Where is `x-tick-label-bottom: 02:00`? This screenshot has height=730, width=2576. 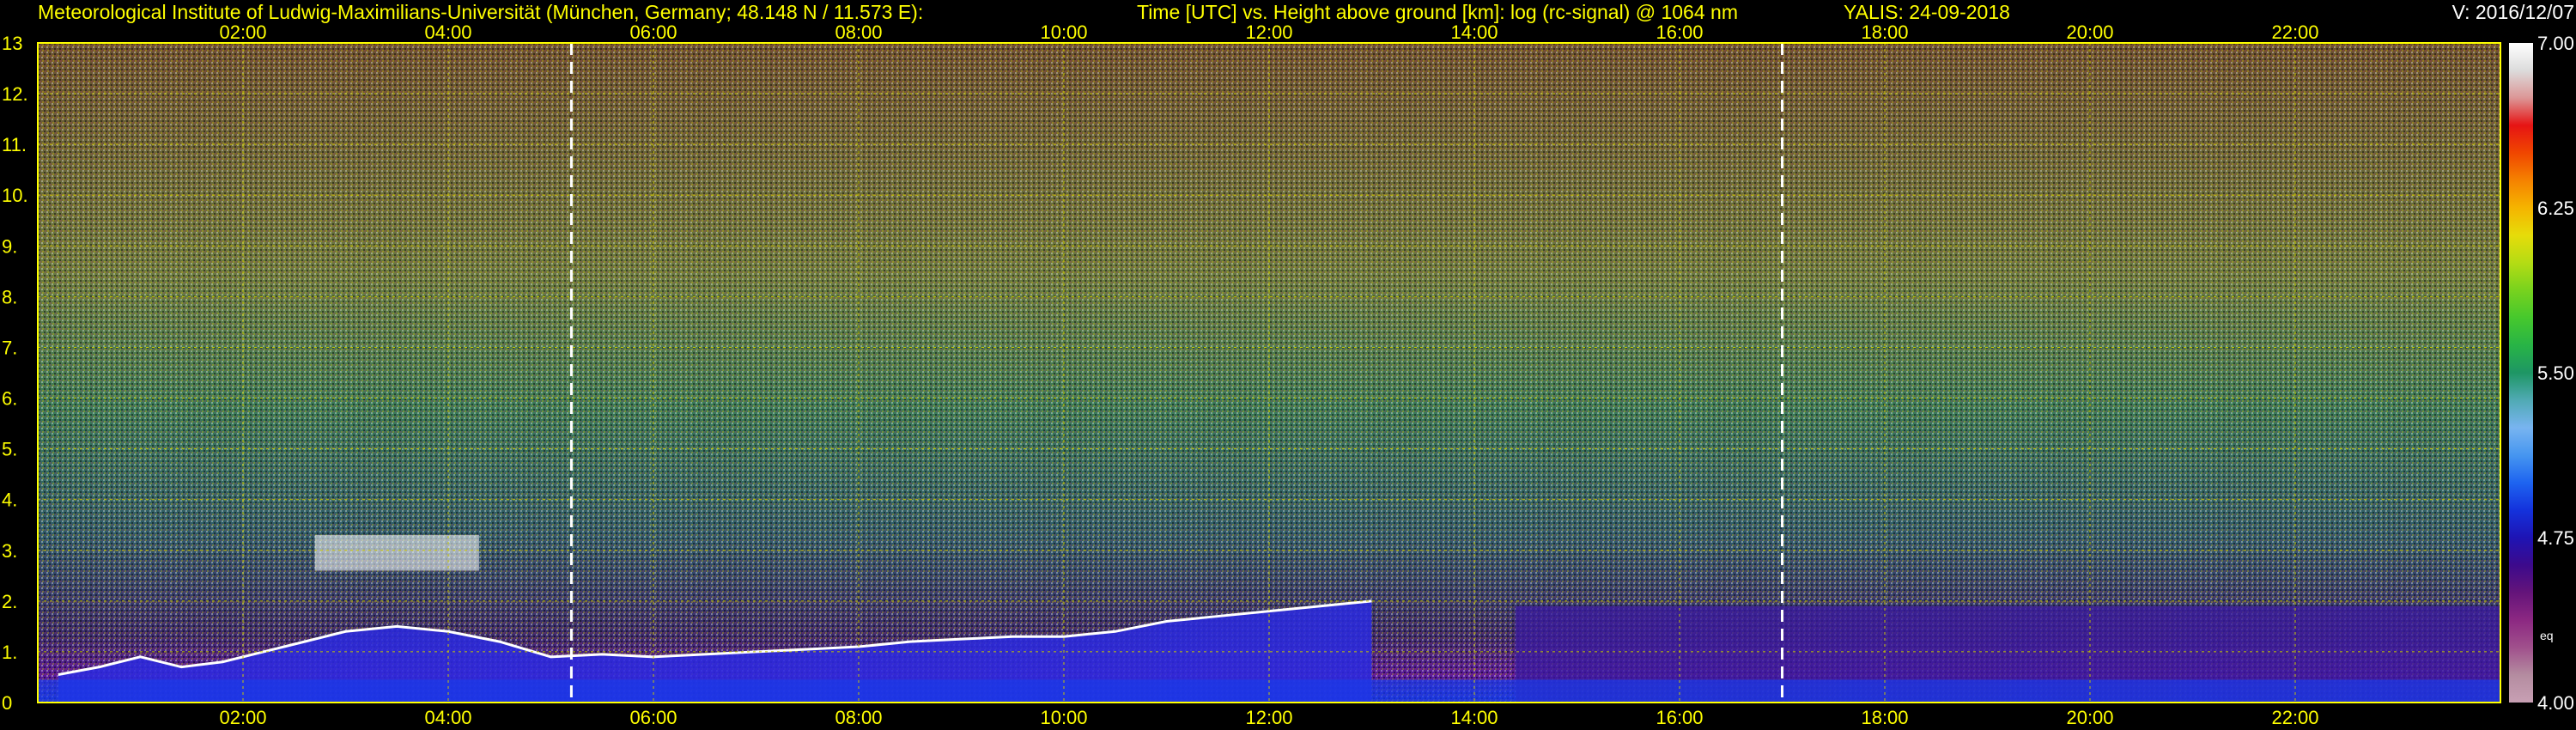
x-tick-label-bottom: 02:00 is located at coordinates (242, 717).